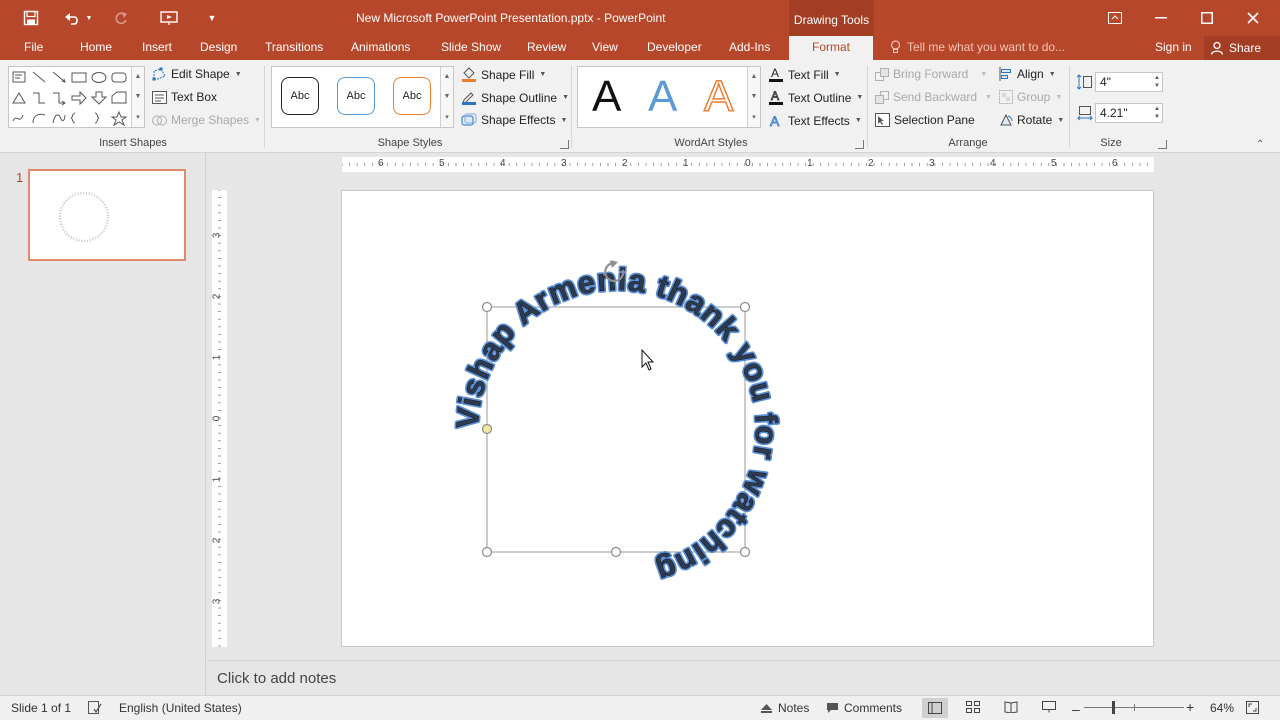 This screenshot has width=1280, height=720. Describe the element at coordinates (743, 677) in the screenshot. I see `notes-pane: Click to add notes` at that location.